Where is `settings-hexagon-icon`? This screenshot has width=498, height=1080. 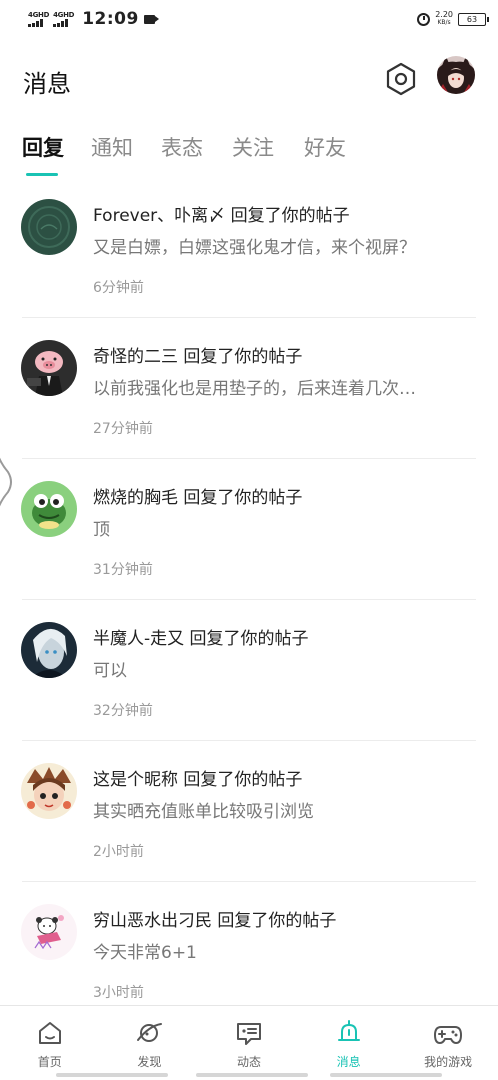
settings-hexagon-icon is located at coordinates (401, 79).